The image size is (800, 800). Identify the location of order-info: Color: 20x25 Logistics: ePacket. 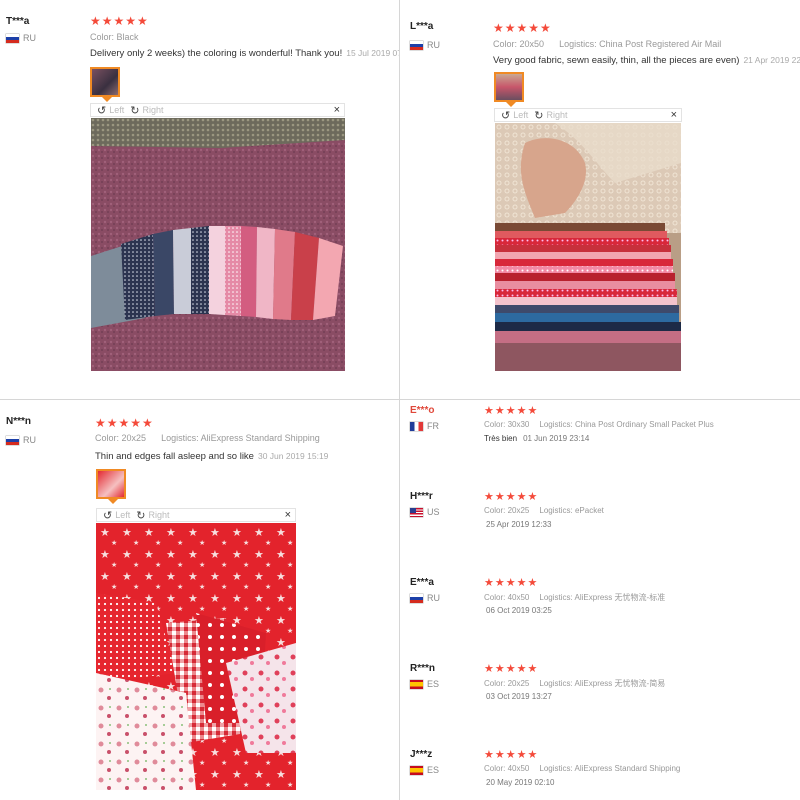
(544, 510).